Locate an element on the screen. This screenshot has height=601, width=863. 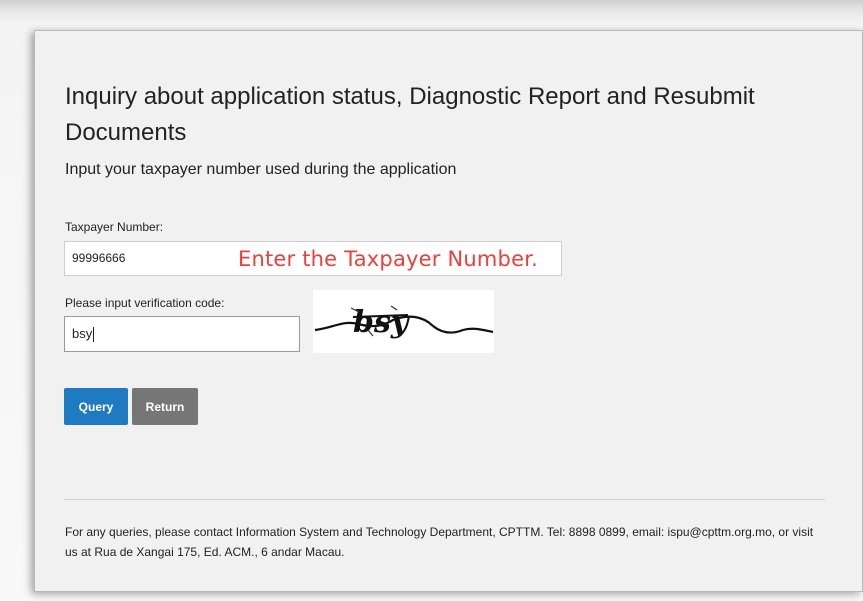
verification-code-value: bsy is located at coordinates (82, 333).